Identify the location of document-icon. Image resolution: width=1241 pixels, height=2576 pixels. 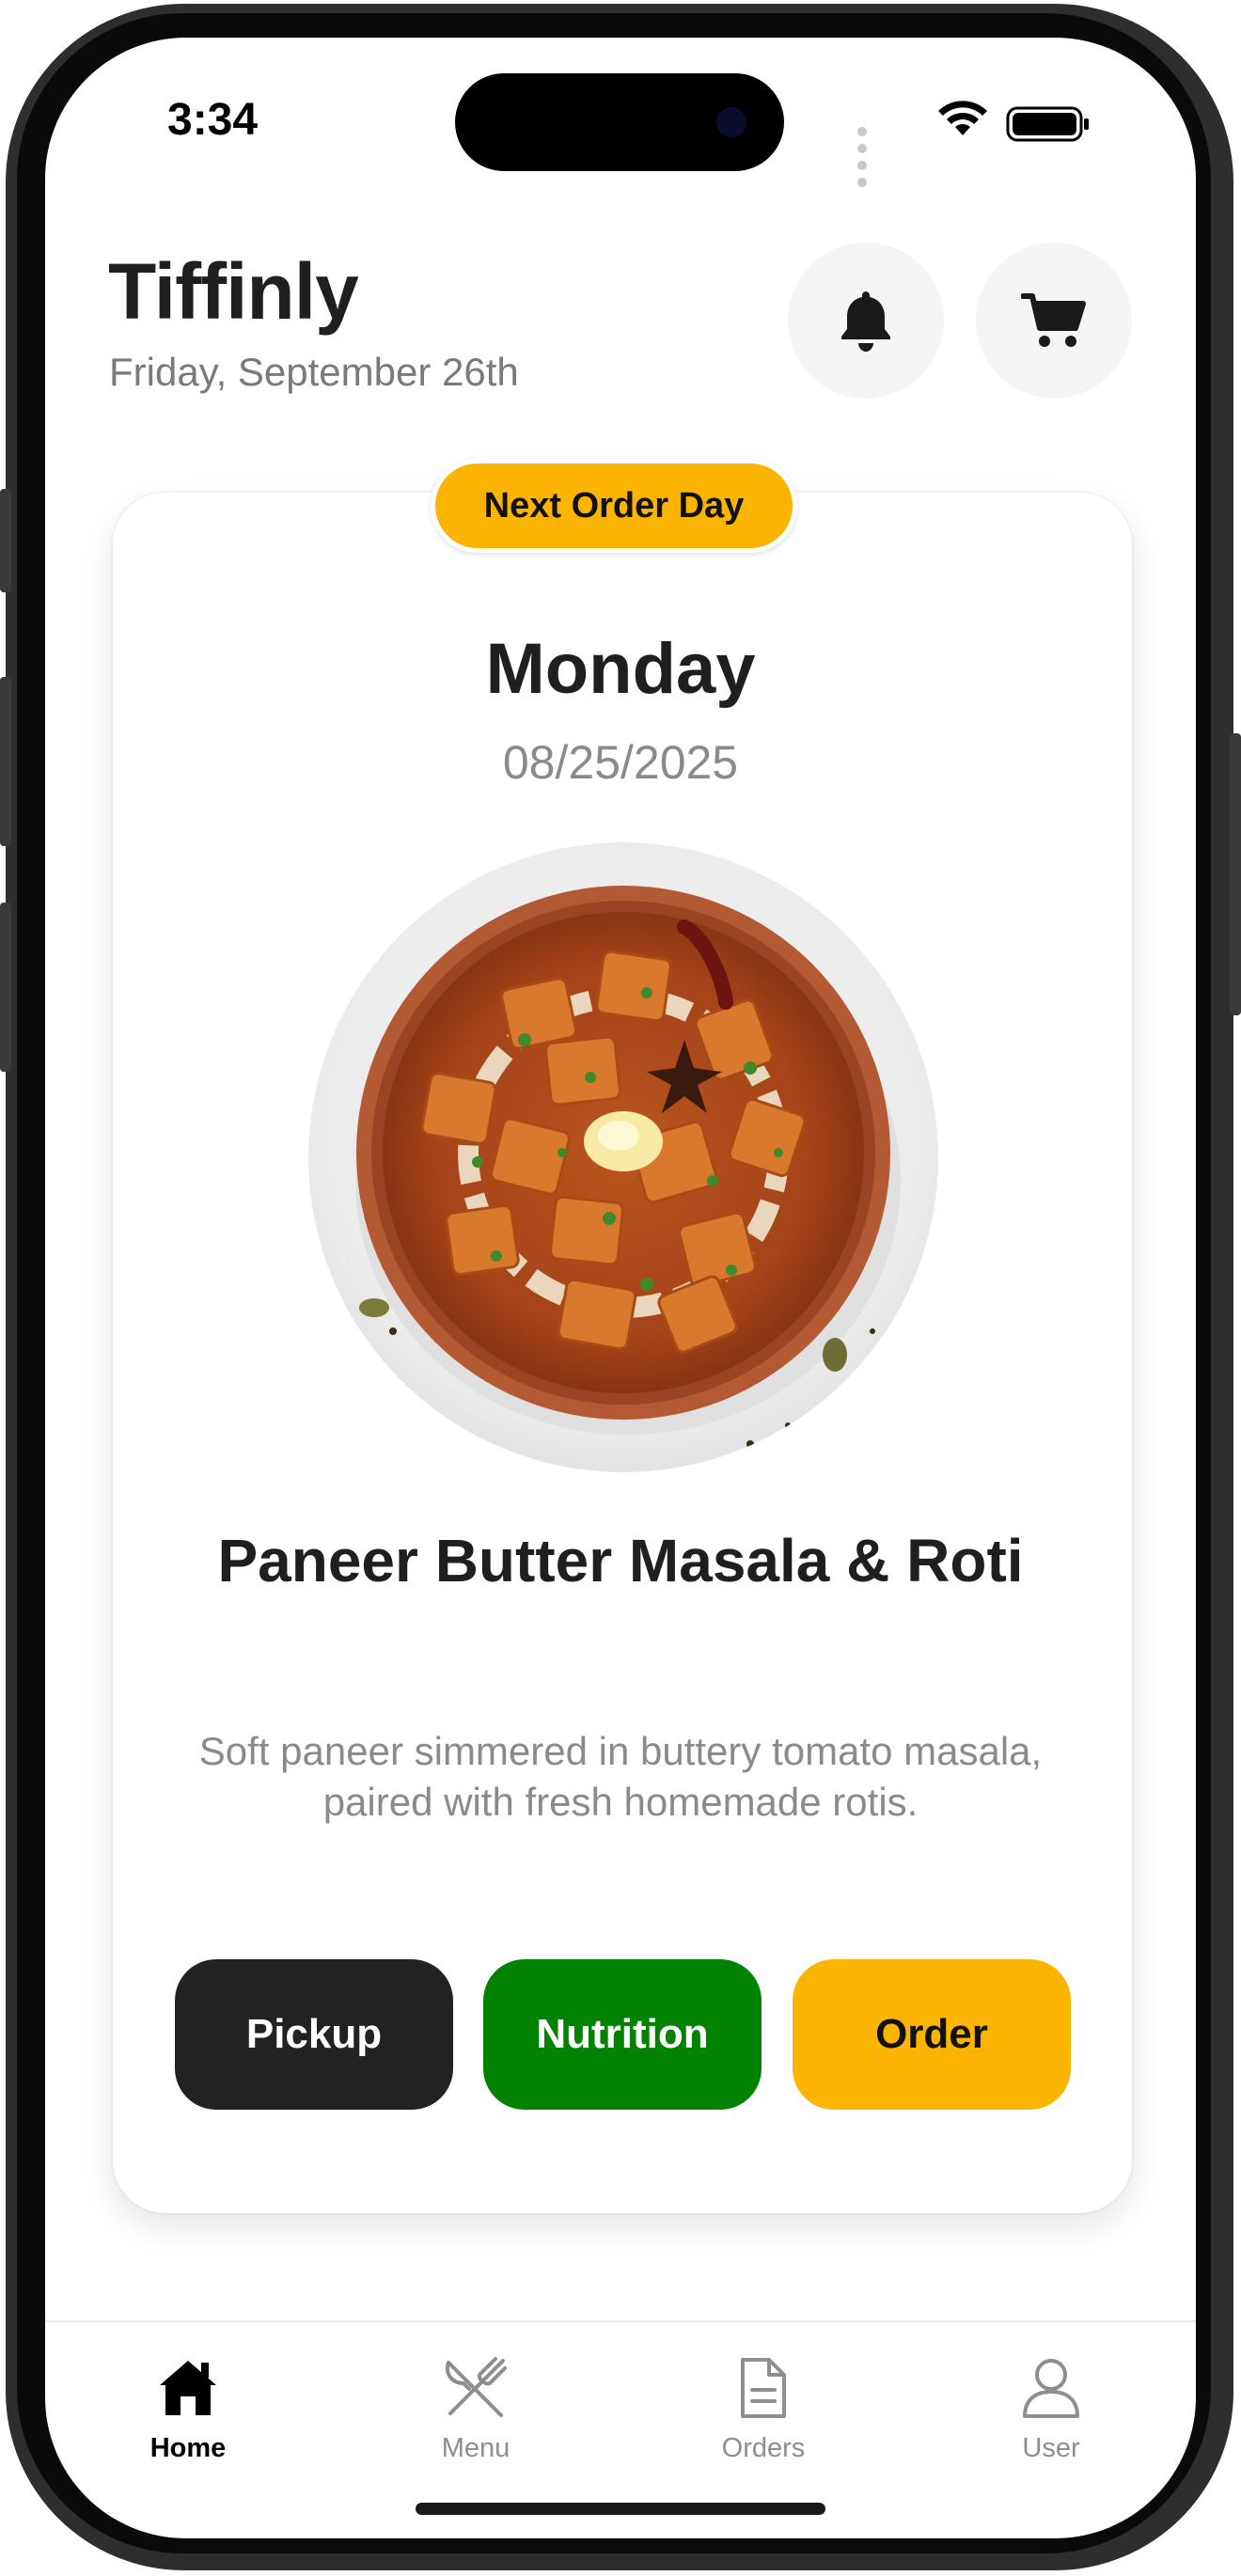
(764, 2388).